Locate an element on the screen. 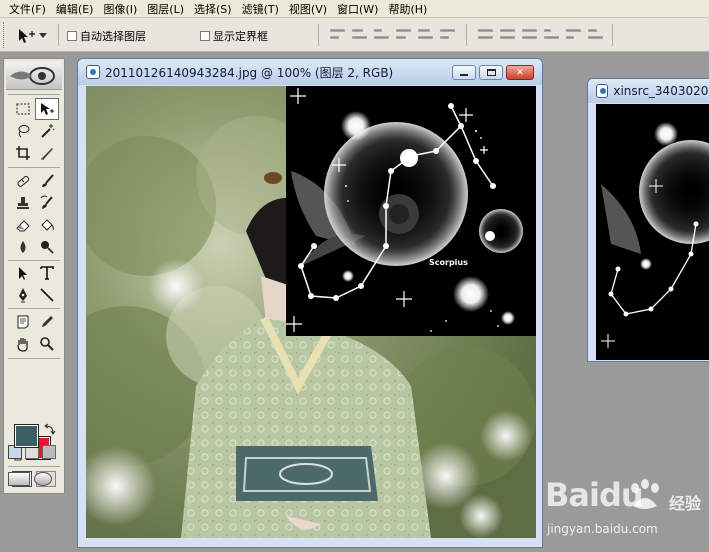 The image size is (709, 552). align-right-icon is located at coordinates (447, 34).